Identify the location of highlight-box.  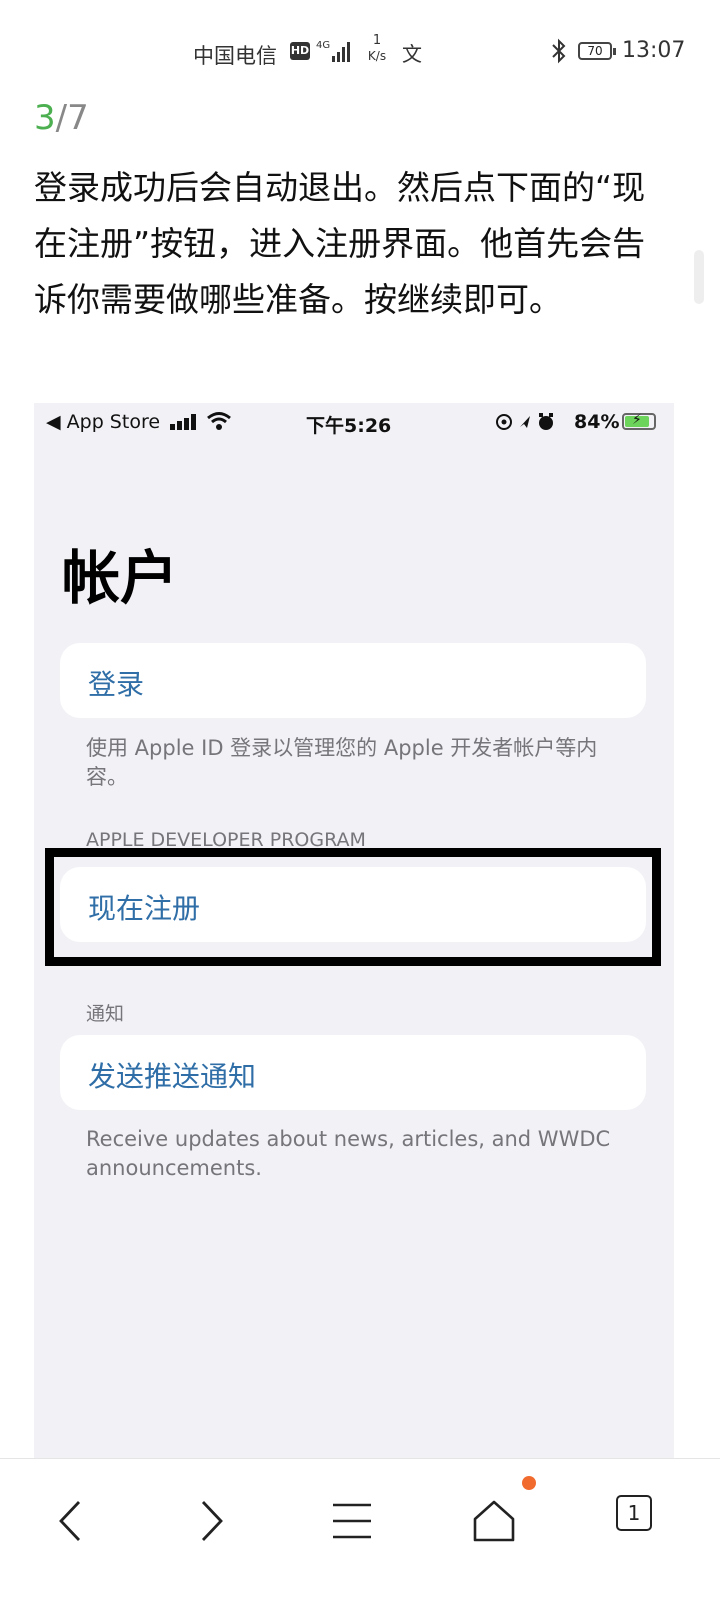
(353, 907).